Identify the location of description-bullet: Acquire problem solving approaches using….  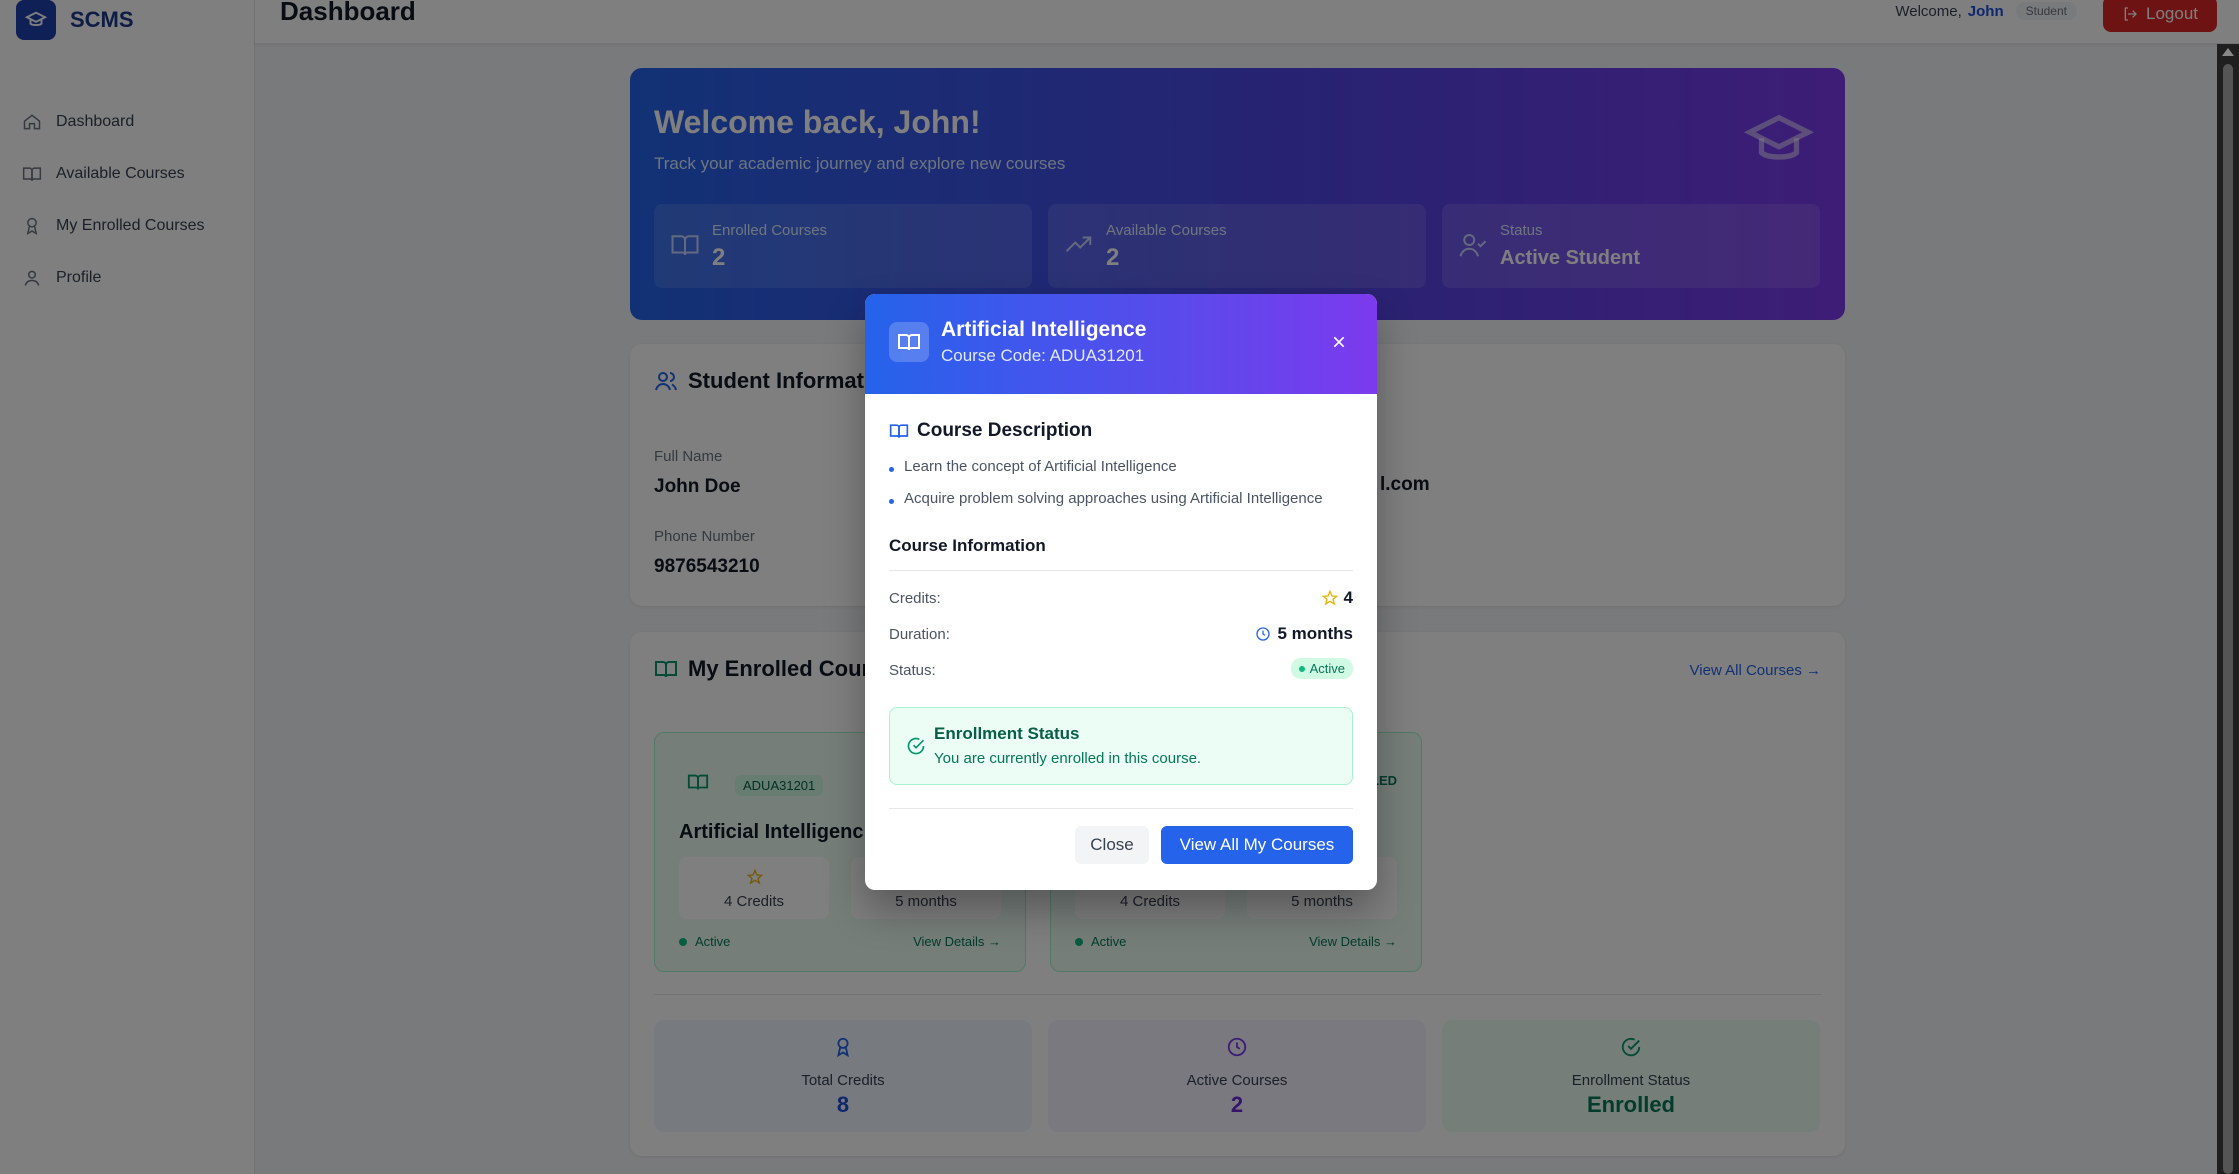
(1106, 498).